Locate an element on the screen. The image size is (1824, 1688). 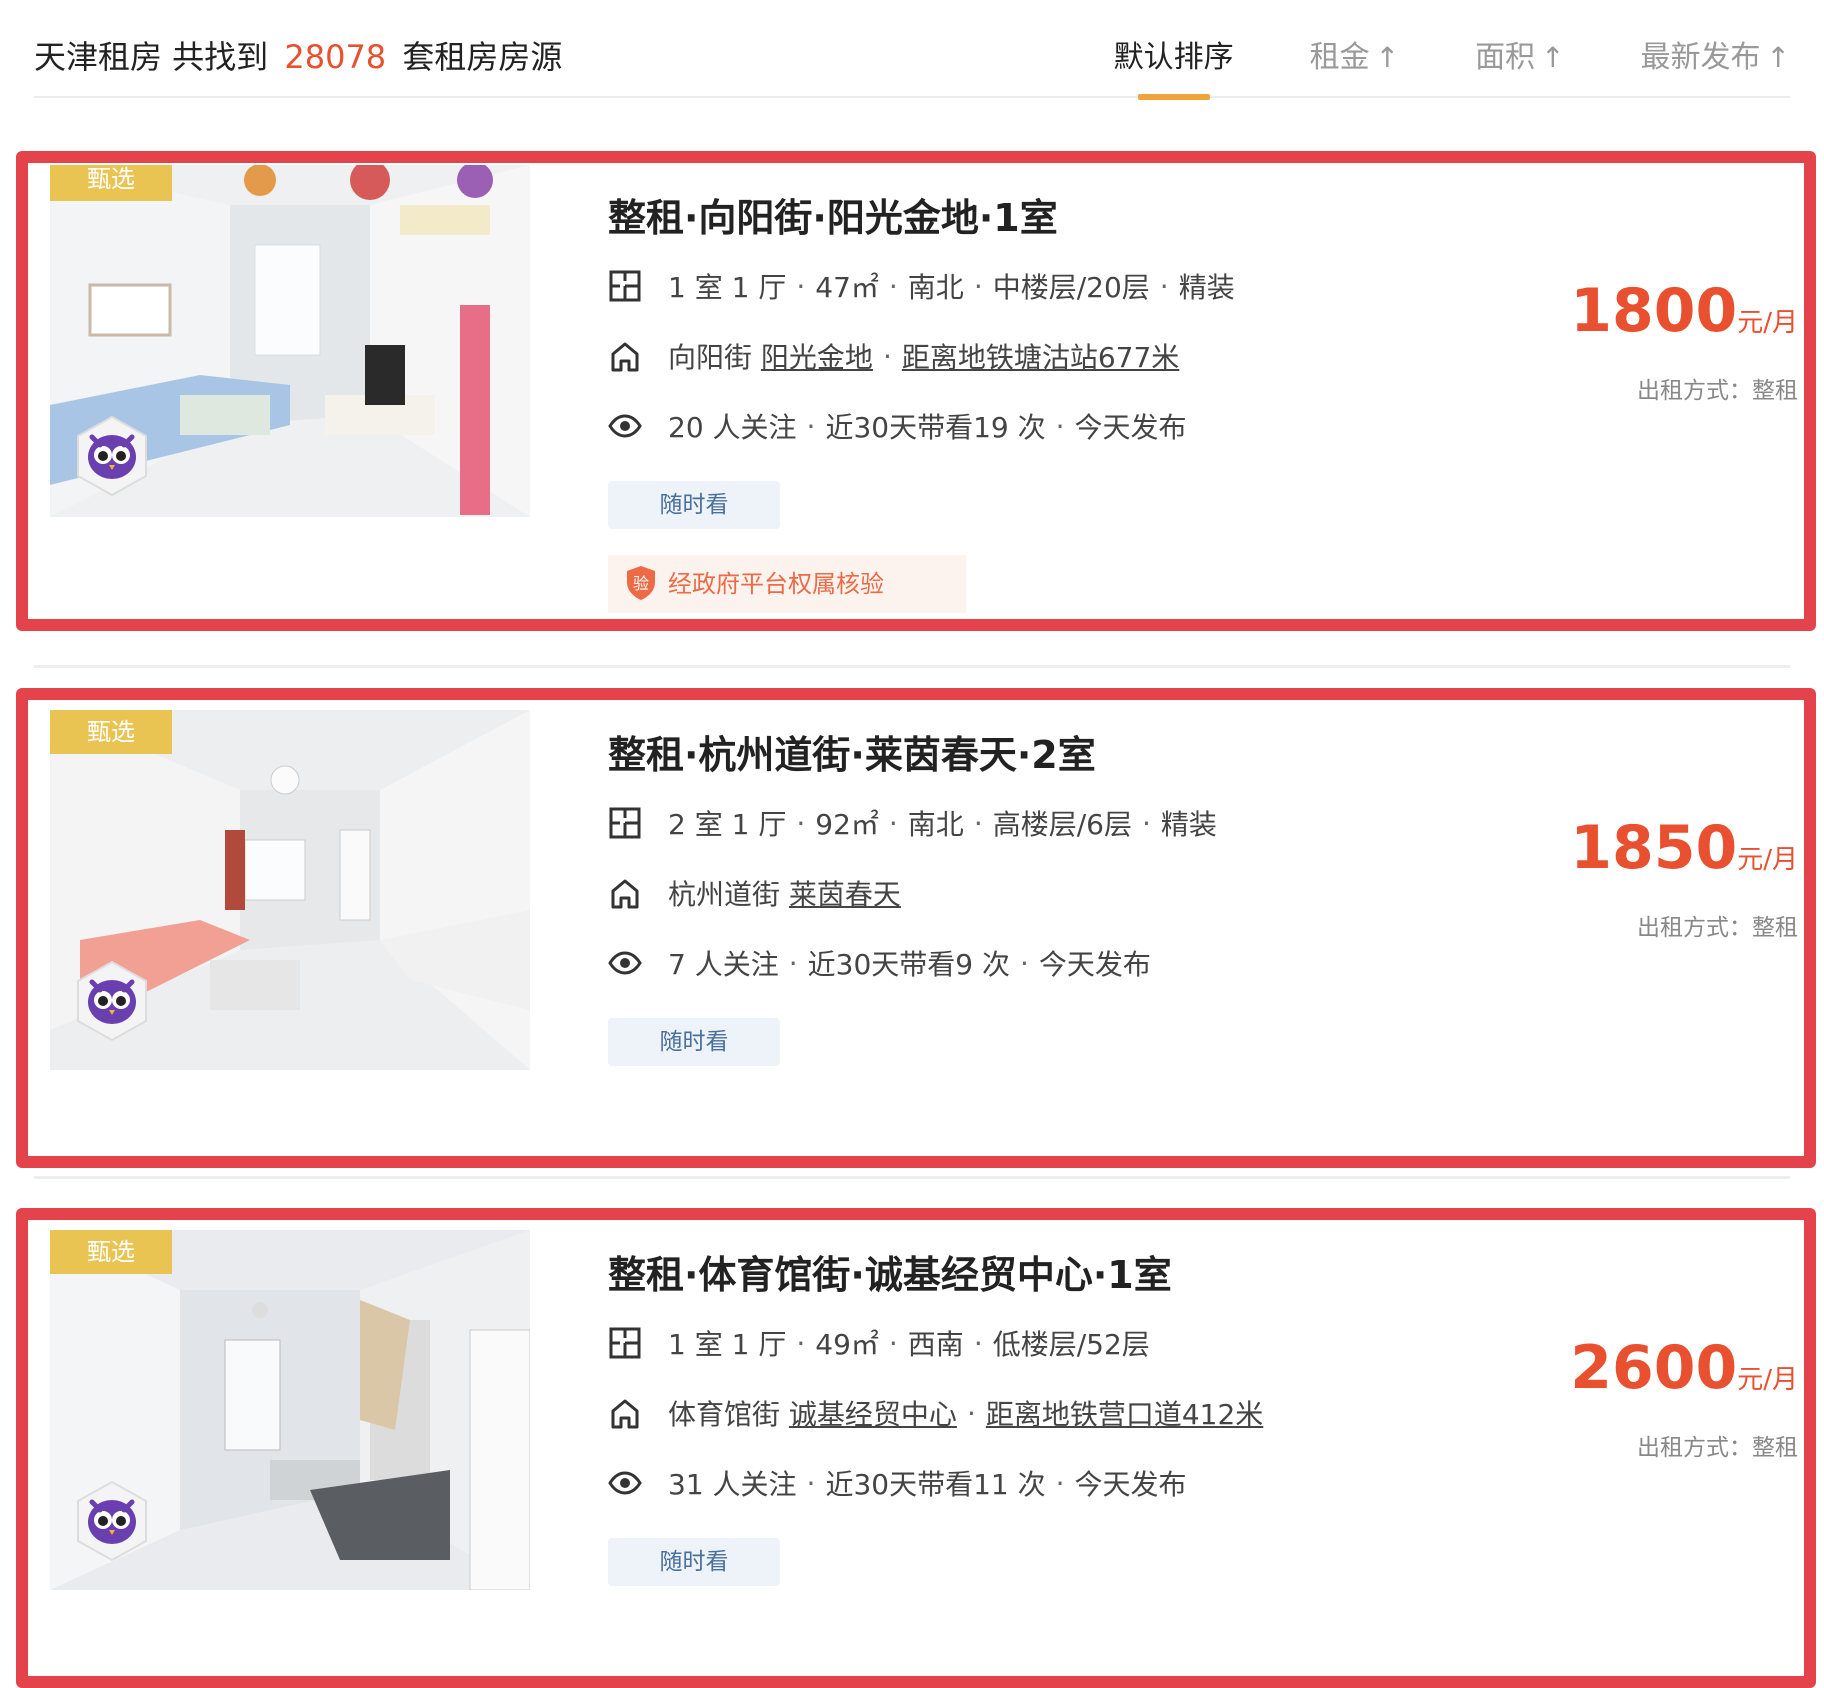
price-box: 1850元/月 出租方式：整租 is located at coordinates (1684, 879).